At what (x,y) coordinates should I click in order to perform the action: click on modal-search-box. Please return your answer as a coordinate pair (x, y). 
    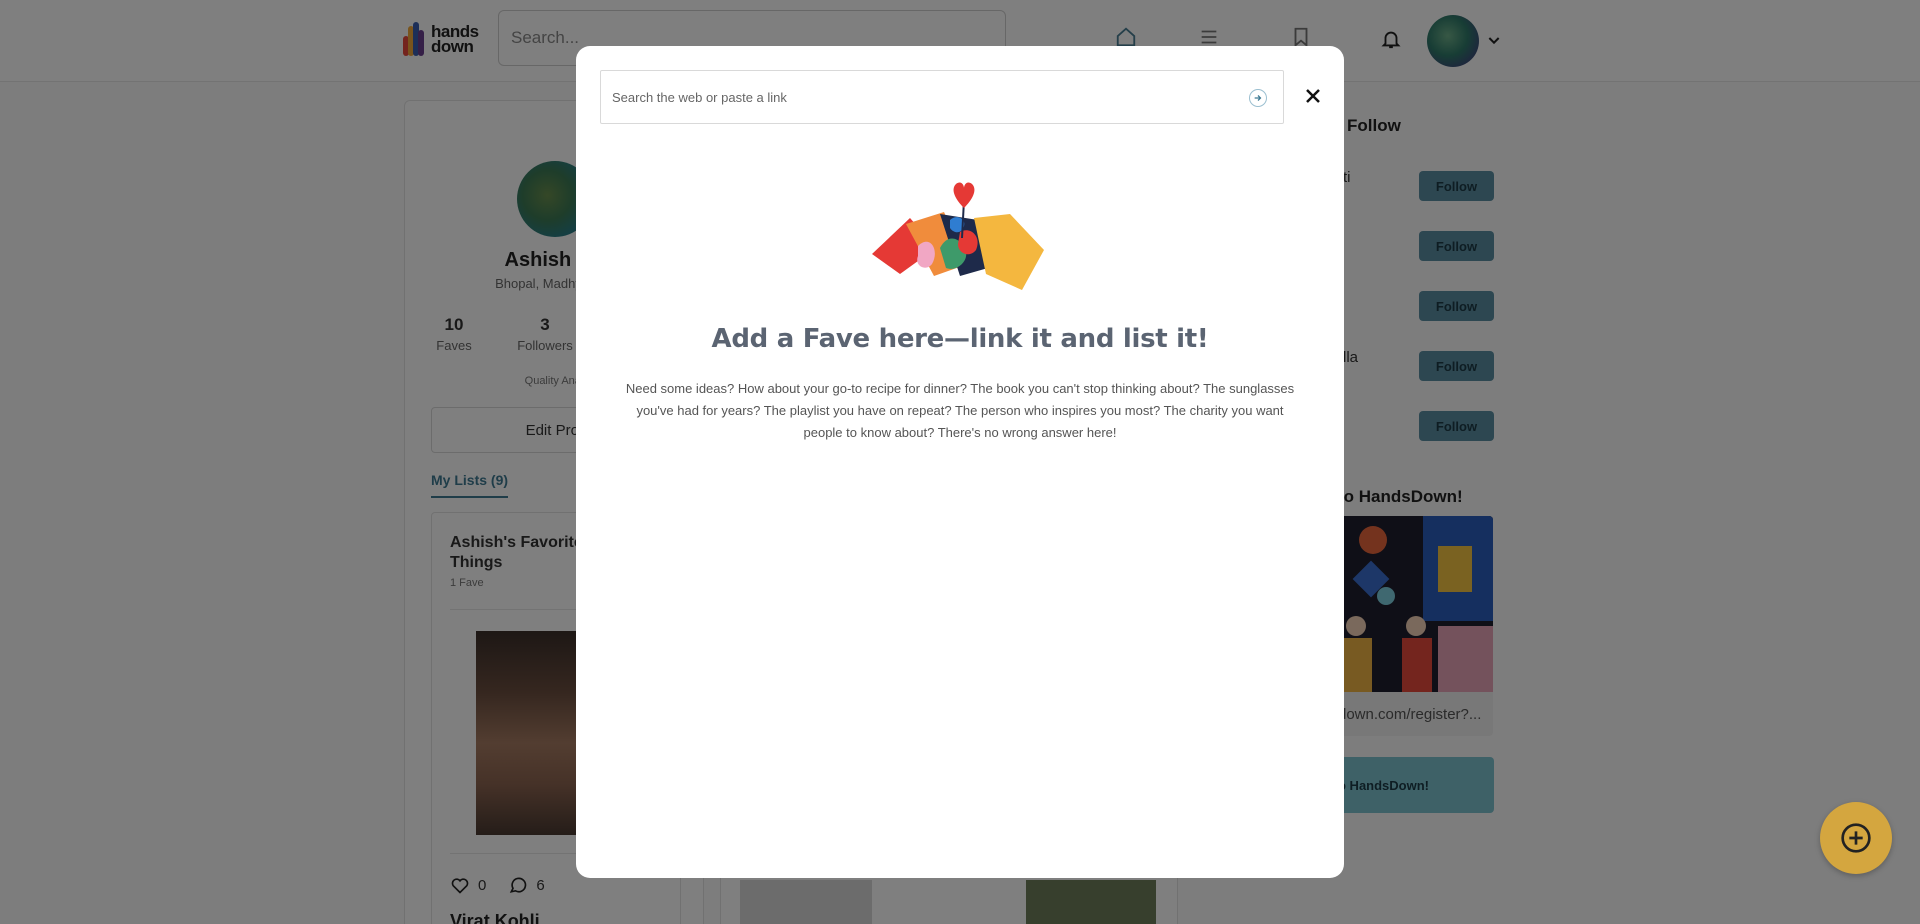
    Looking at the image, I should click on (942, 97).